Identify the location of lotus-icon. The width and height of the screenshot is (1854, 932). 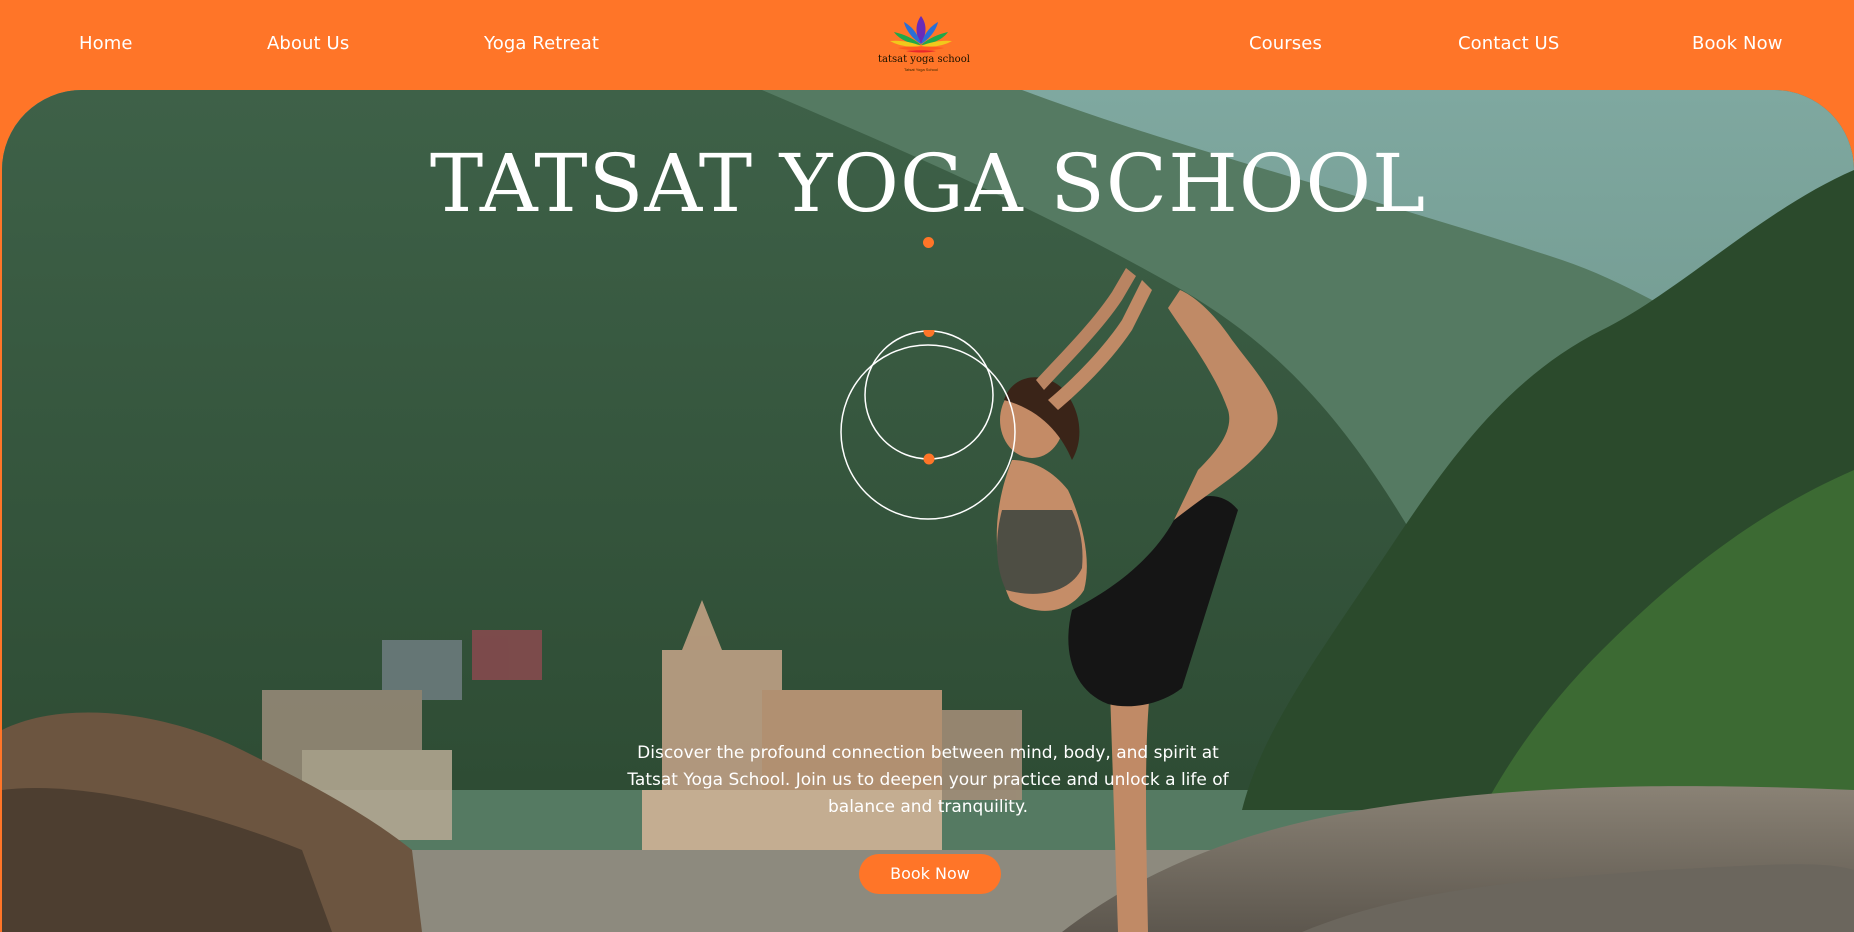
(921, 34).